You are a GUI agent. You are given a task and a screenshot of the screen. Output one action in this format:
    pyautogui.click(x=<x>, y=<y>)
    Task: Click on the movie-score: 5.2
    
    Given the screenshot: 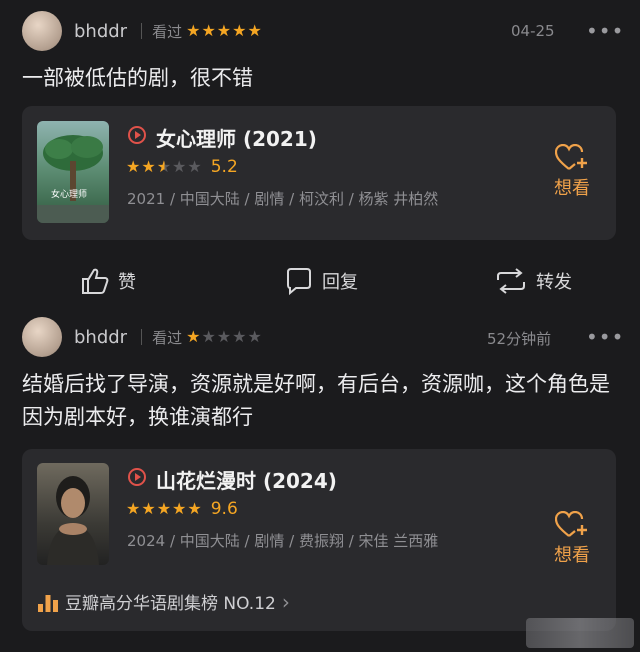 What is the action you would take?
    pyautogui.click(x=224, y=167)
    